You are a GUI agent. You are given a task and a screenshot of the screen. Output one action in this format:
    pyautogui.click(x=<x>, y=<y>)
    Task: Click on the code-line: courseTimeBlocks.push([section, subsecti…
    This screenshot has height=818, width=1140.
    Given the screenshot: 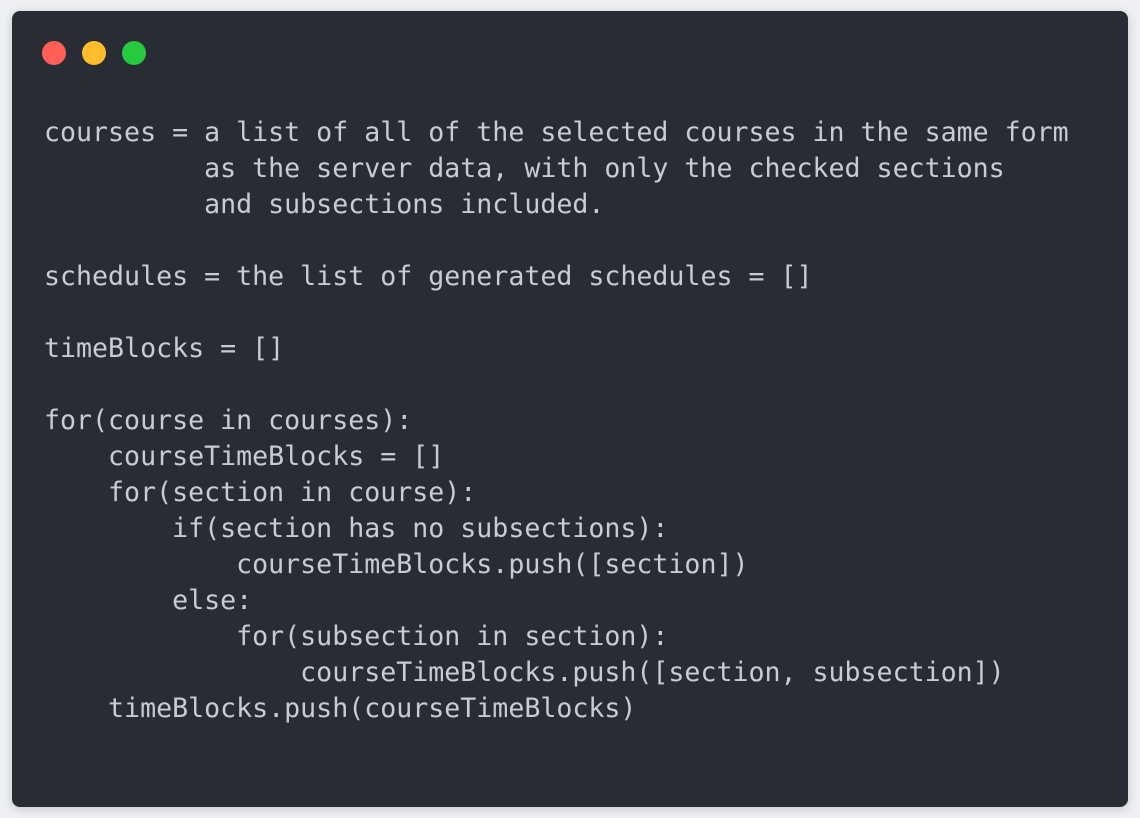 What is the action you would take?
    pyautogui.click(x=524, y=672)
    